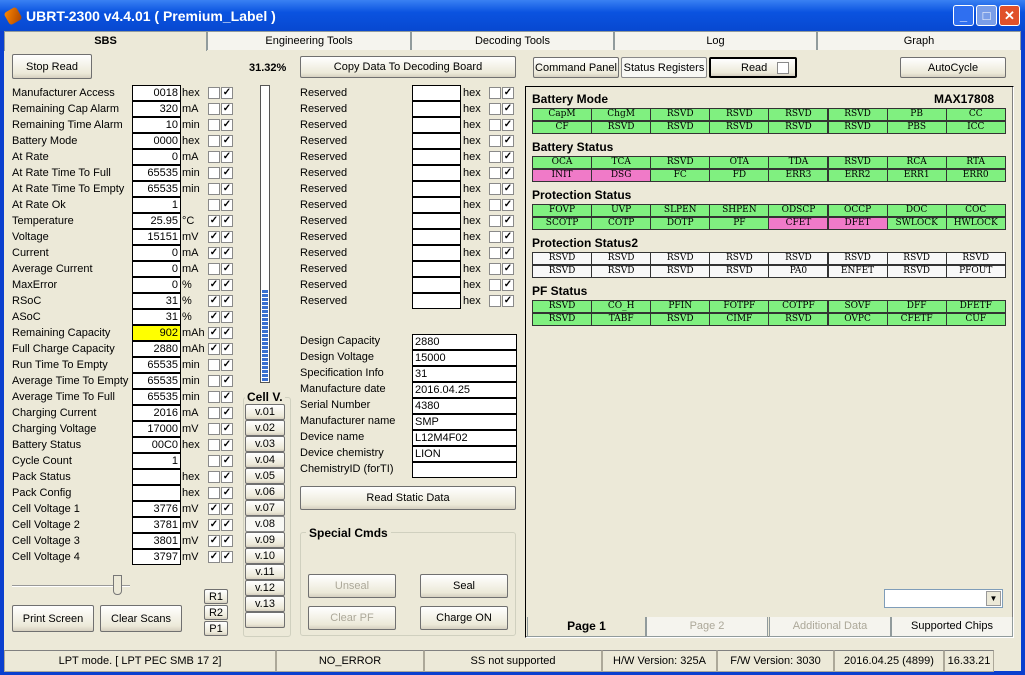 This screenshot has width=1025, height=675. I want to click on register-bit: SHPEN, so click(739, 210).